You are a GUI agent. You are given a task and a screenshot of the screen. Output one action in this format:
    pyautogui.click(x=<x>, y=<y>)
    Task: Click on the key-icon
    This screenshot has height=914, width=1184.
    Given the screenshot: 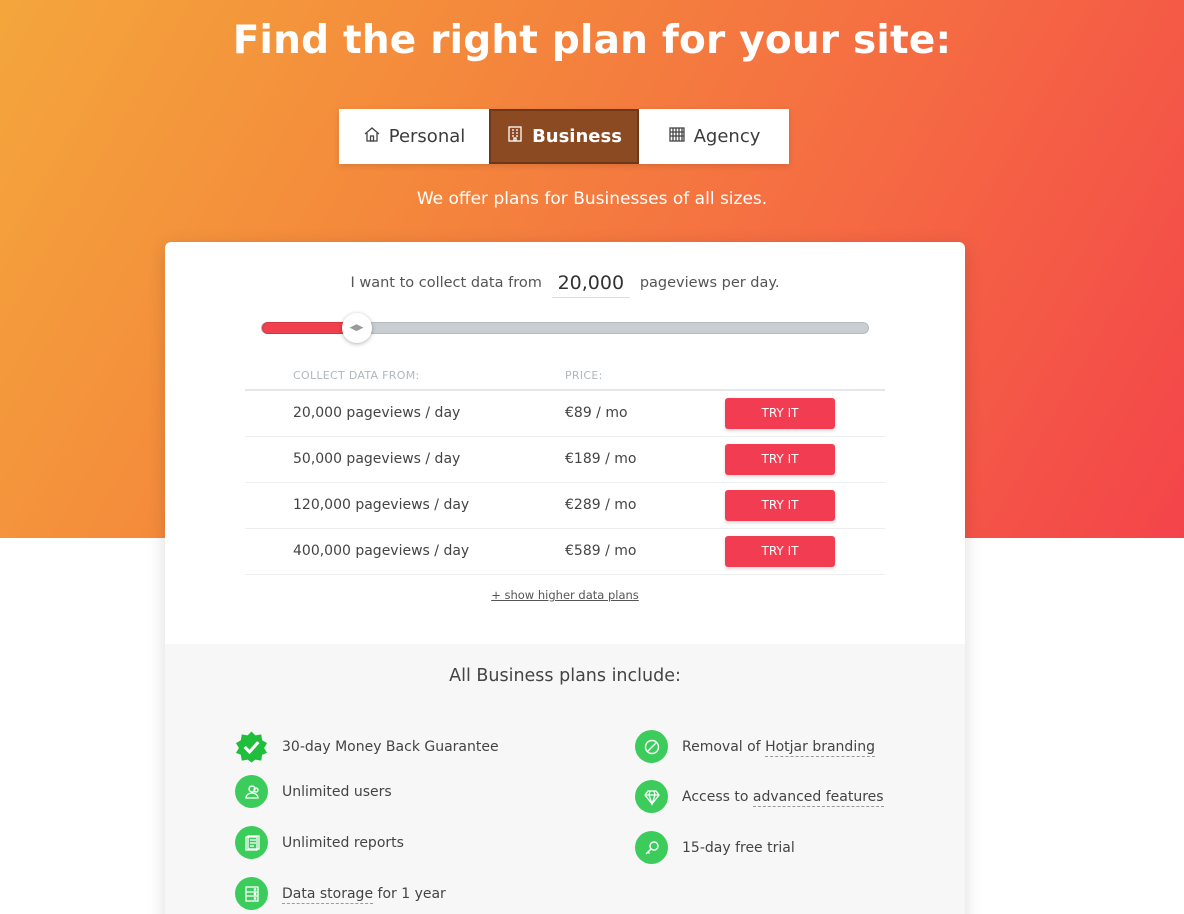 What is the action you would take?
    pyautogui.click(x=651, y=847)
    